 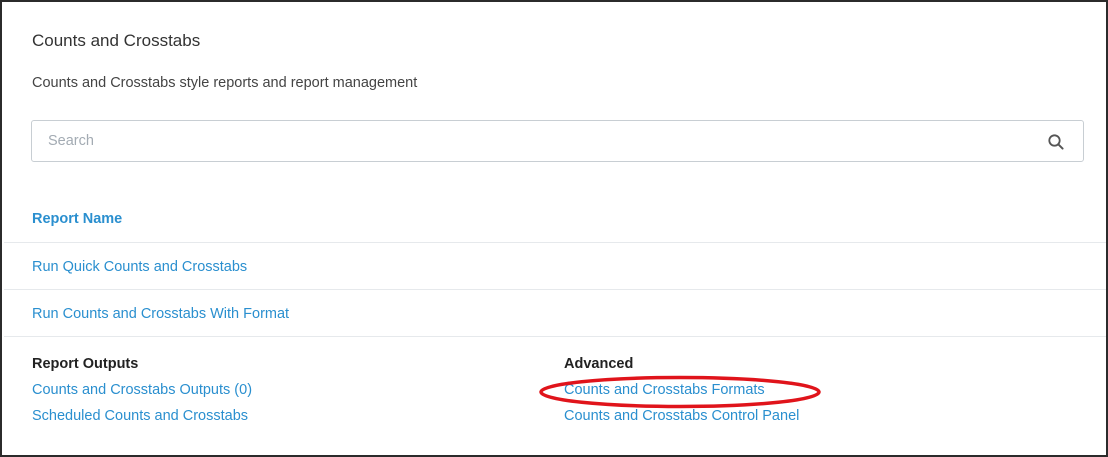 What do you see at coordinates (116, 40) in the screenshot?
I see `page-title: Counts and Crosstabs` at bounding box center [116, 40].